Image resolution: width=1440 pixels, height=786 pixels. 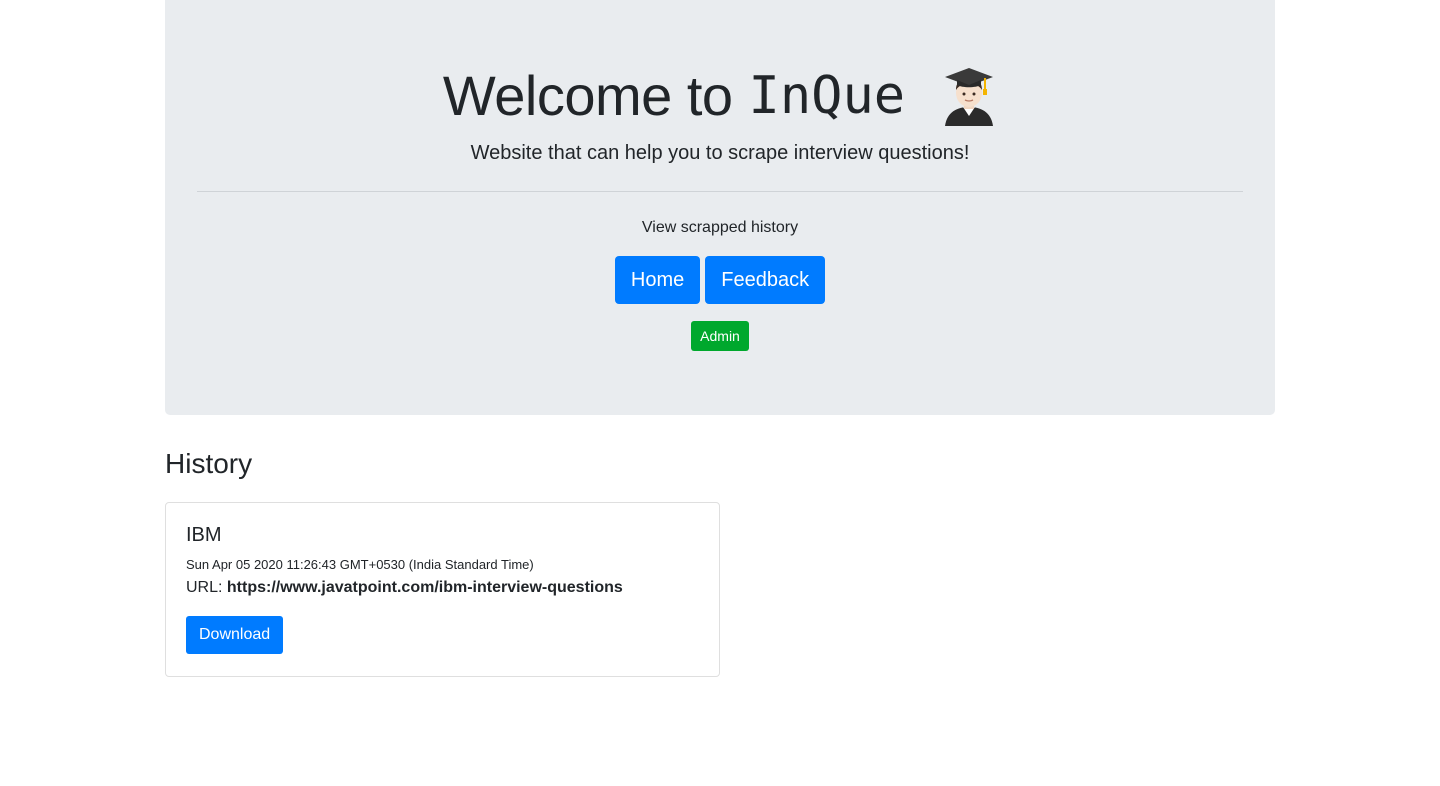 What do you see at coordinates (587, 95) in the screenshot?
I see `title-prefix: Welcome to` at bounding box center [587, 95].